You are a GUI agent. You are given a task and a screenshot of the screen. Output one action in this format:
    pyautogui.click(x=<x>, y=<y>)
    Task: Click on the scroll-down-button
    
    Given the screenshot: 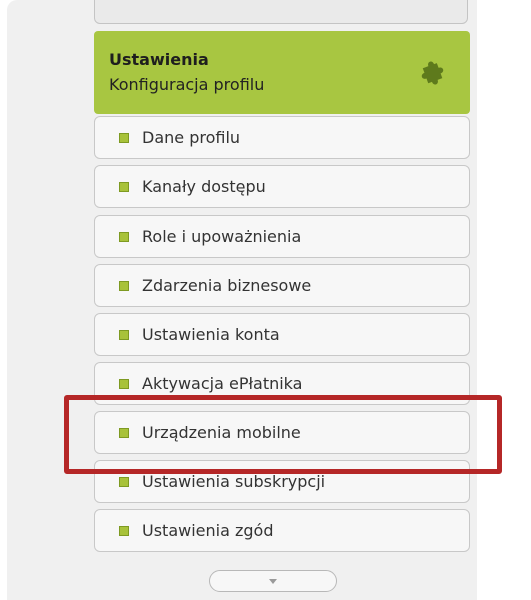 What is the action you would take?
    pyautogui.click(x=273, y=581)
    